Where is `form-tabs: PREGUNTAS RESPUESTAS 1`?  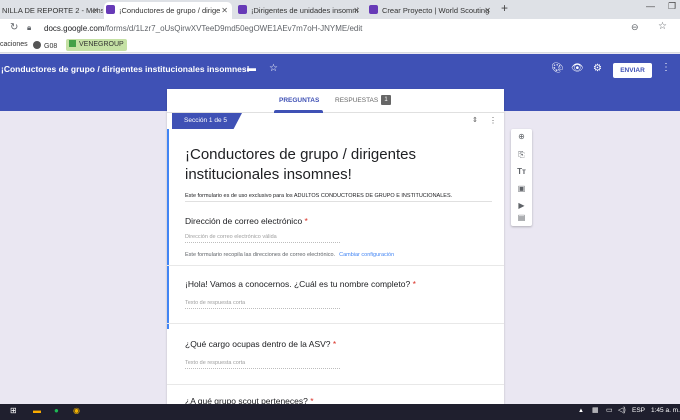 form-tabs: PREGUNTAS RESPUESTAS 1 is located at coordinates (335, 101).